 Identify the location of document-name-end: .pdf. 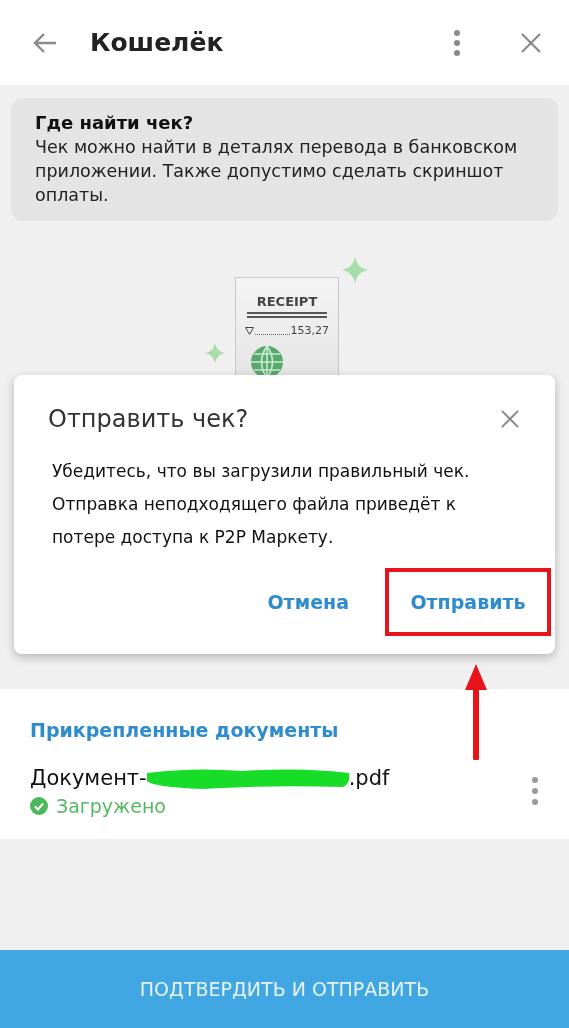
(369, 778).